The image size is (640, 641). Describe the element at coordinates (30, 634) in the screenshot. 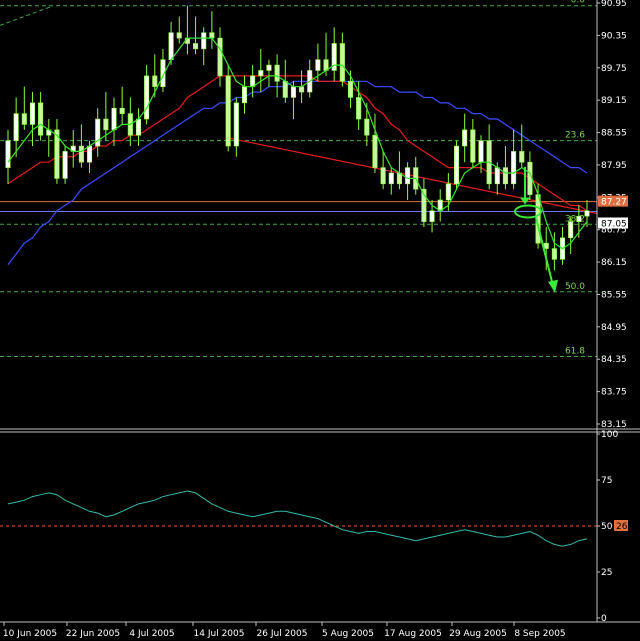

I see `x-tick-label: 10 Jun 2005` at that location.